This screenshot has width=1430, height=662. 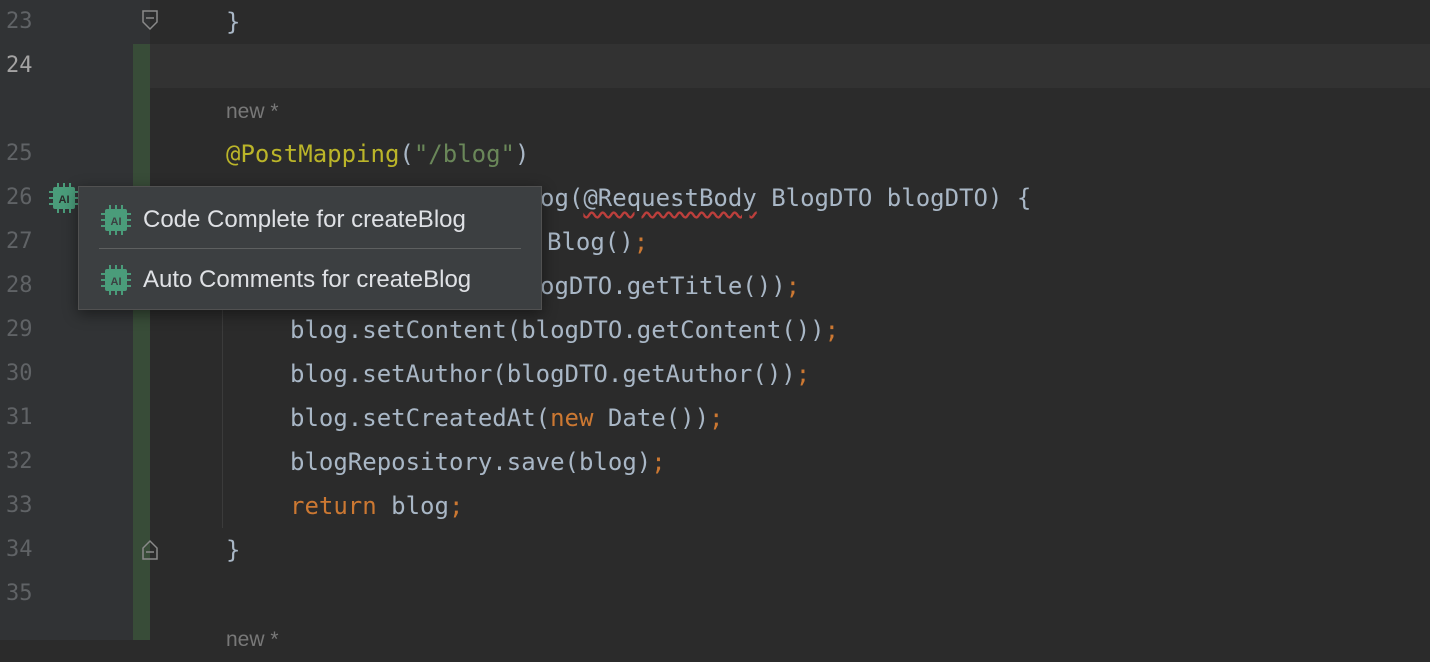 What do you see at coordinates (19, 285) in the screenshot?
I see `line-number: 28` at bounding box center [19, 285].